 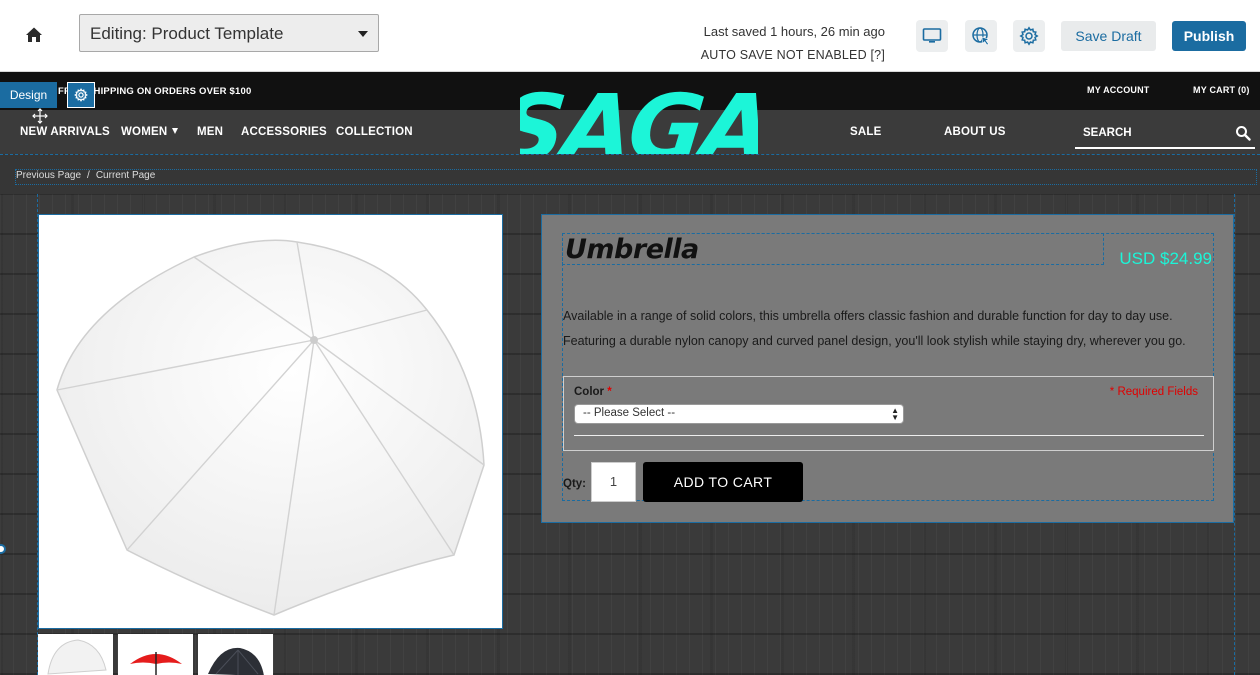 I want to click on qty-label: Qty:, so click(x=574, y=484).